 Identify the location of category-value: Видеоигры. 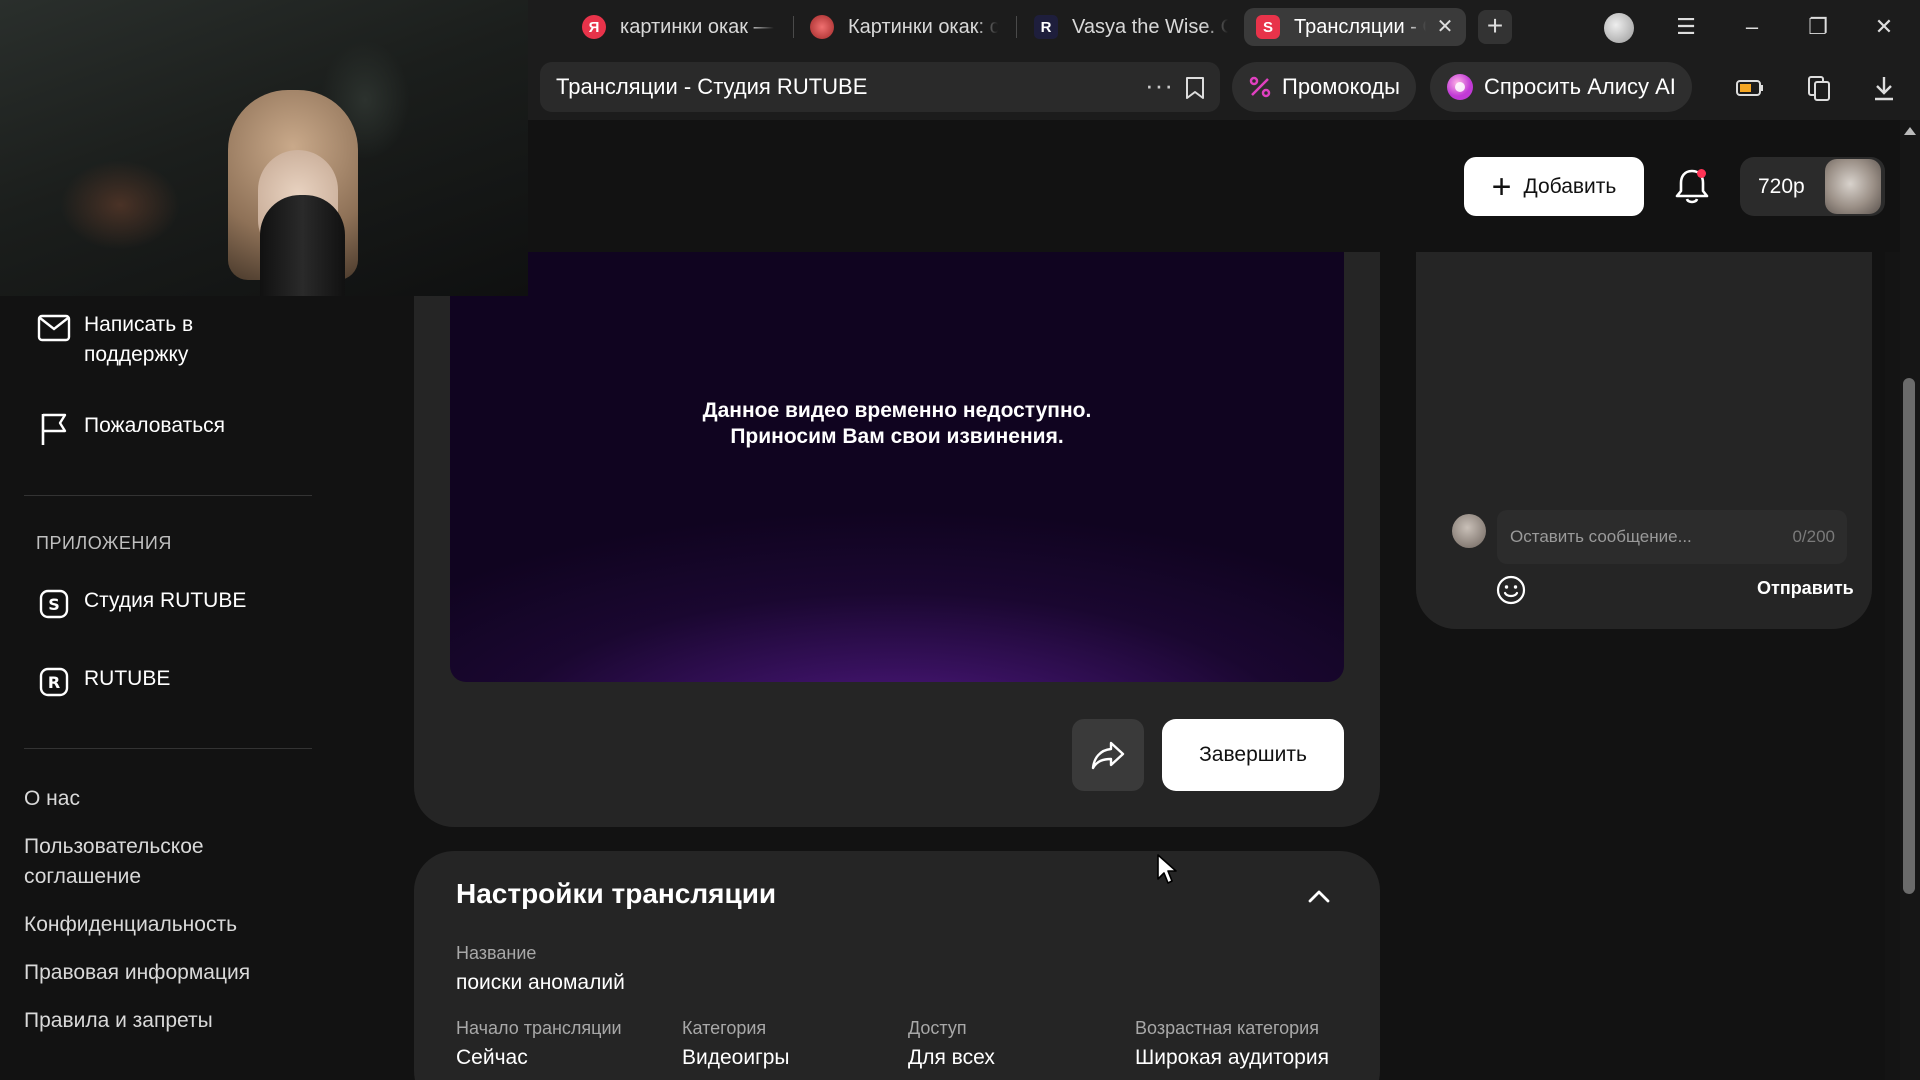
(736, 1057).